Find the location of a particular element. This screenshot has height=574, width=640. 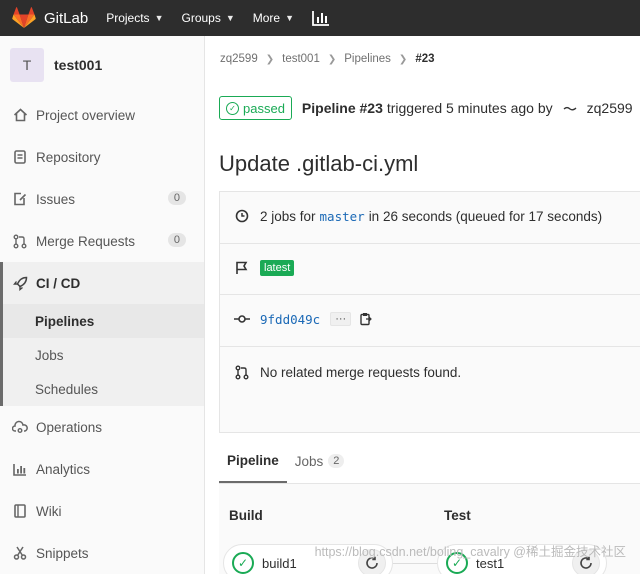

pipeline-tabs: Pipeline Jobs 2 is located at coordinates (429, 462).